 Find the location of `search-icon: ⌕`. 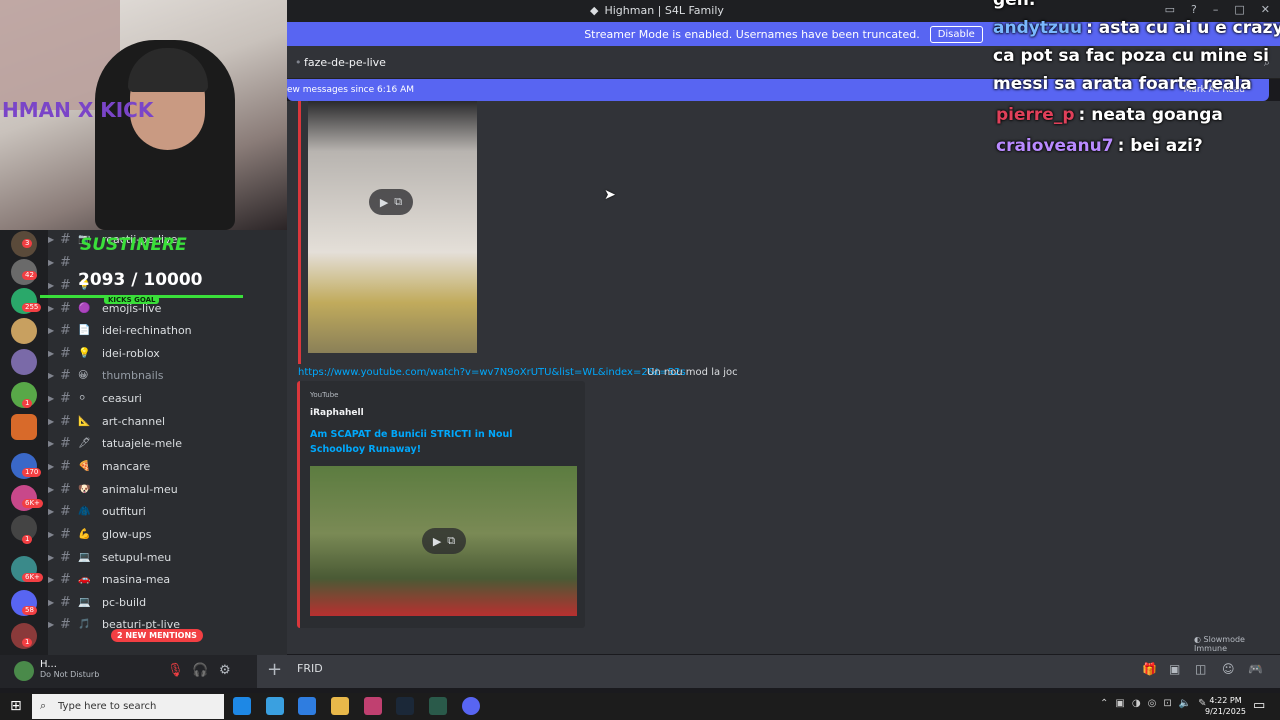

search-icon: ⌕ is located at coordinates (43, 705).